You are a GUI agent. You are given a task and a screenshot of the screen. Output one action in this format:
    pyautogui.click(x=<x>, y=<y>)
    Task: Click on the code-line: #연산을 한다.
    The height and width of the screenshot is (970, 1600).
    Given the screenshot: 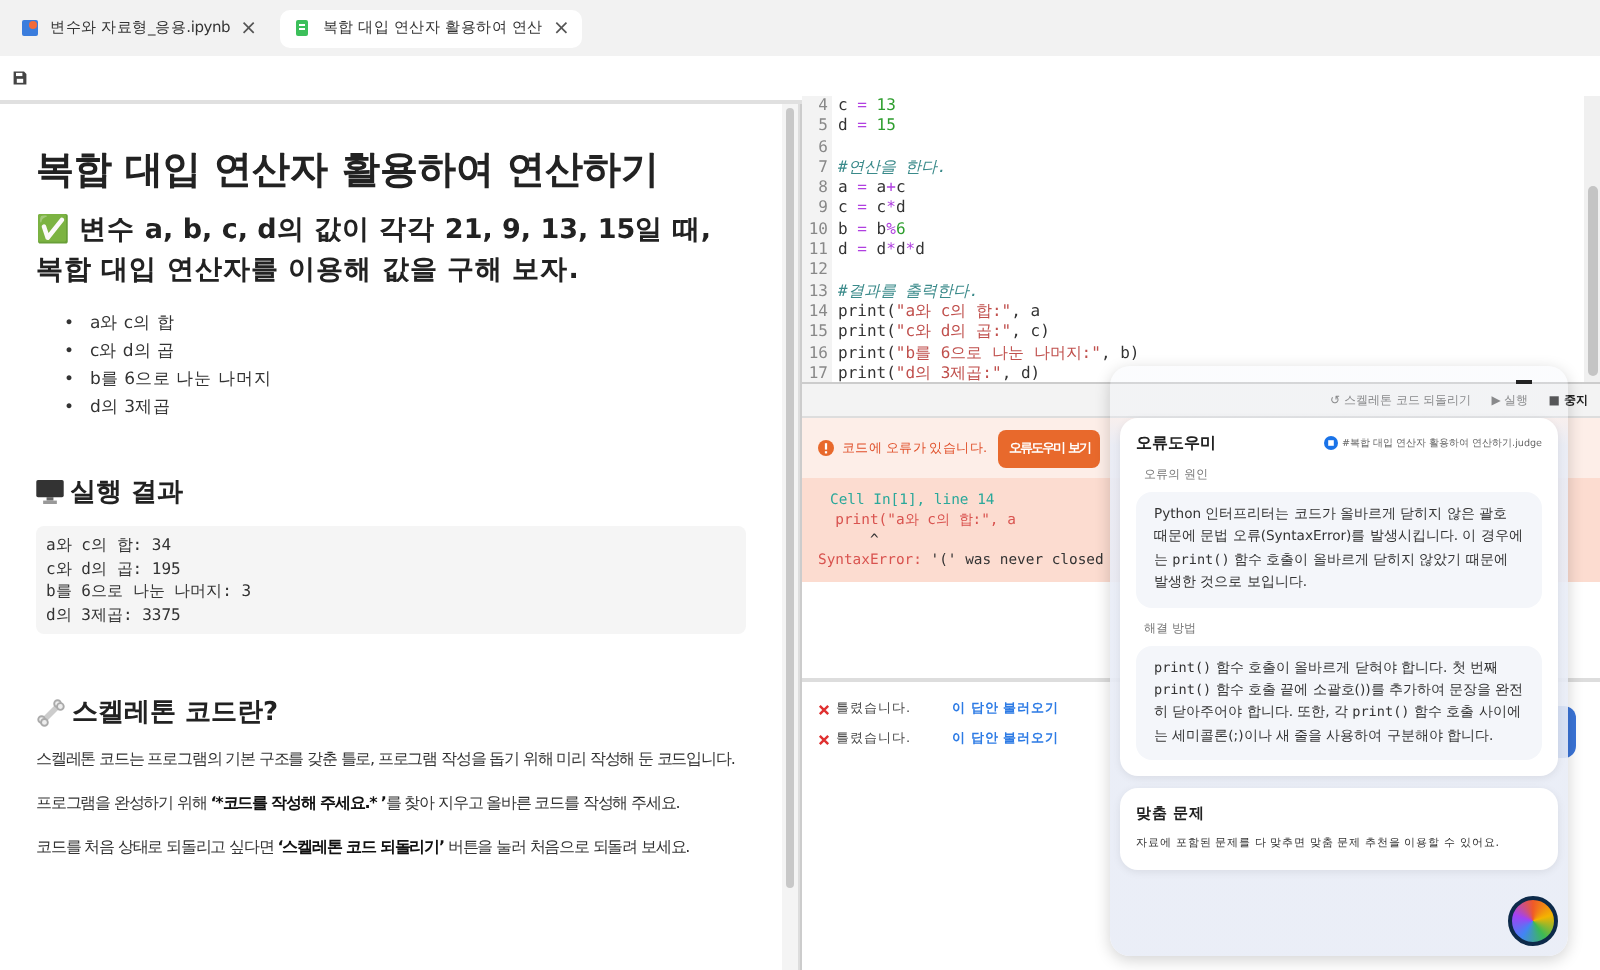 What is the action you would take?
    pyautogui.click(x=892, y=168)
    